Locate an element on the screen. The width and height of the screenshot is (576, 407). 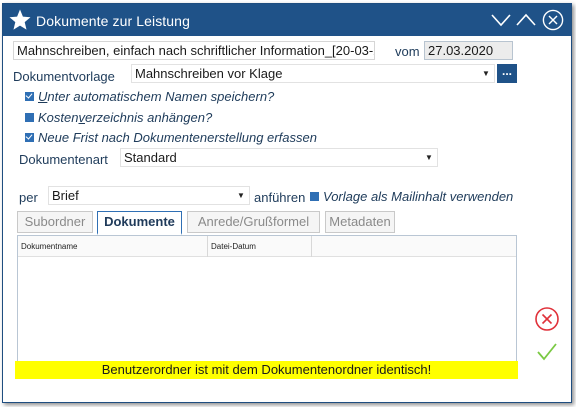
tab-metadaten: Metadaten is located at coordinates (360, 222).